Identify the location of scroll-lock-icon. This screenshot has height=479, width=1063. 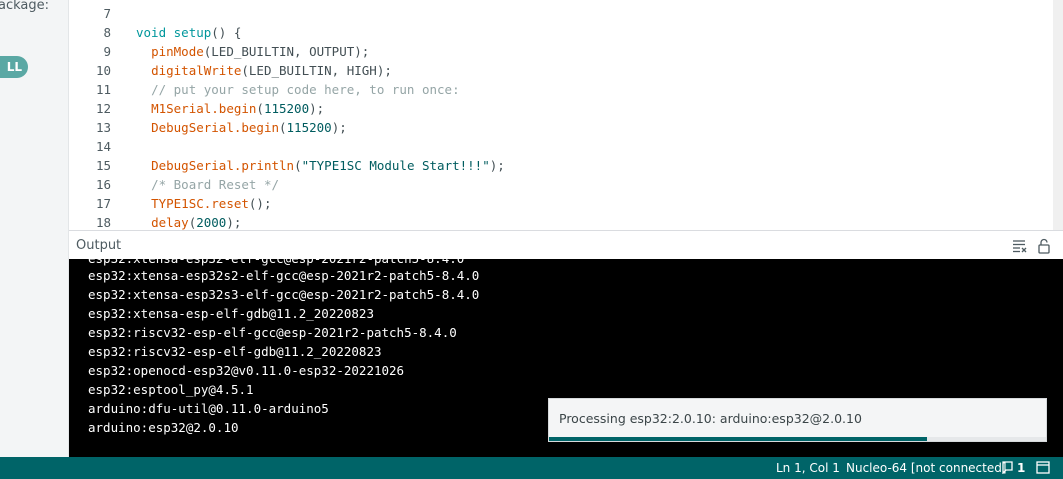
(1044, 246).